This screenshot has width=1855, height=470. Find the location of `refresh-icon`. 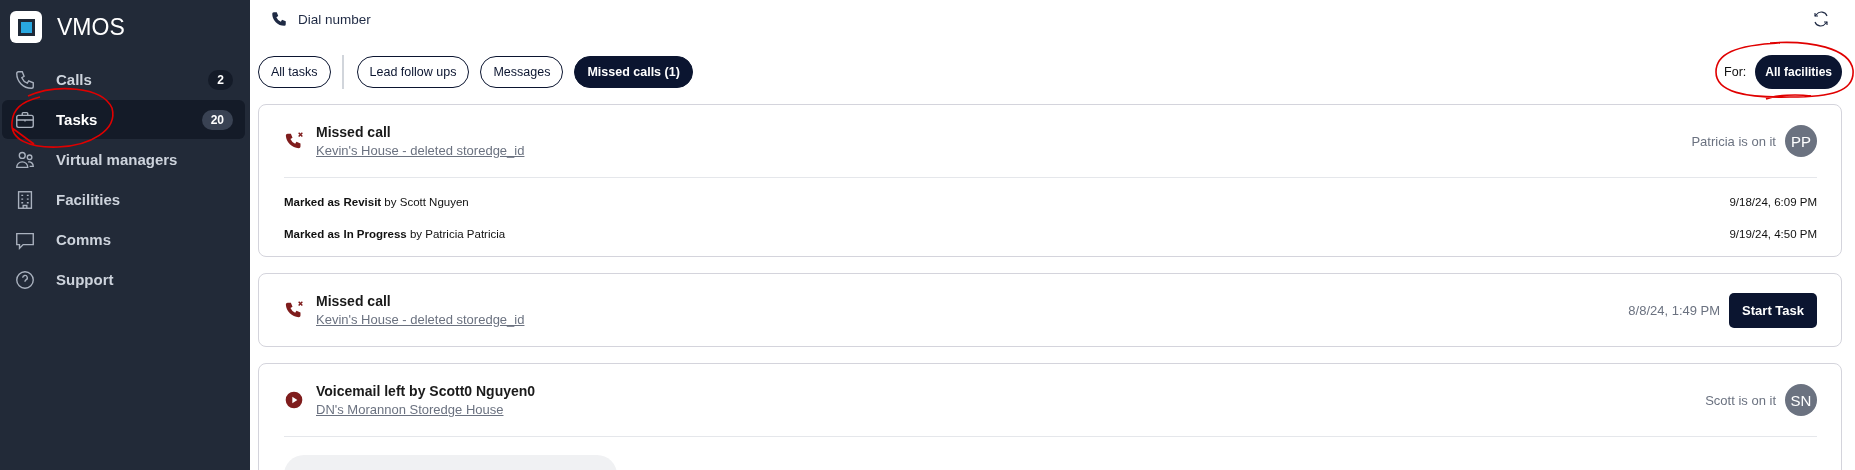

refresh-icon is located at coordinates (1821, 19).